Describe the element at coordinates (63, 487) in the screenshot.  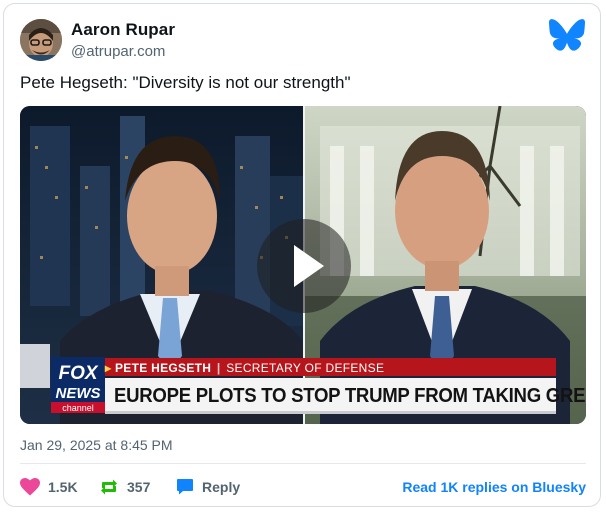
I see `like-count: 1.5K` at that location.